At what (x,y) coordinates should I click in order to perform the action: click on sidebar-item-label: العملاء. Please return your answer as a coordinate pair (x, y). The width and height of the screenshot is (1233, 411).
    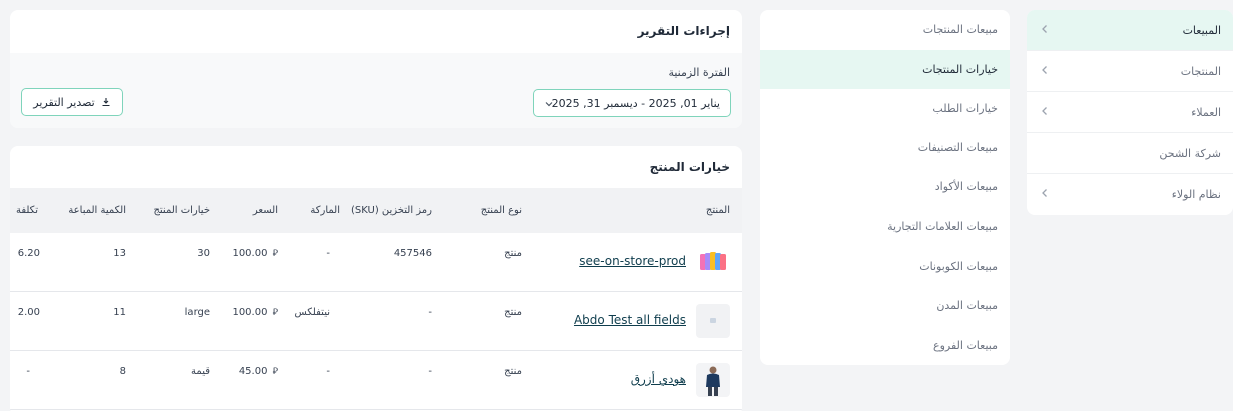
    Looking at the image, I should click on (1206, 112).